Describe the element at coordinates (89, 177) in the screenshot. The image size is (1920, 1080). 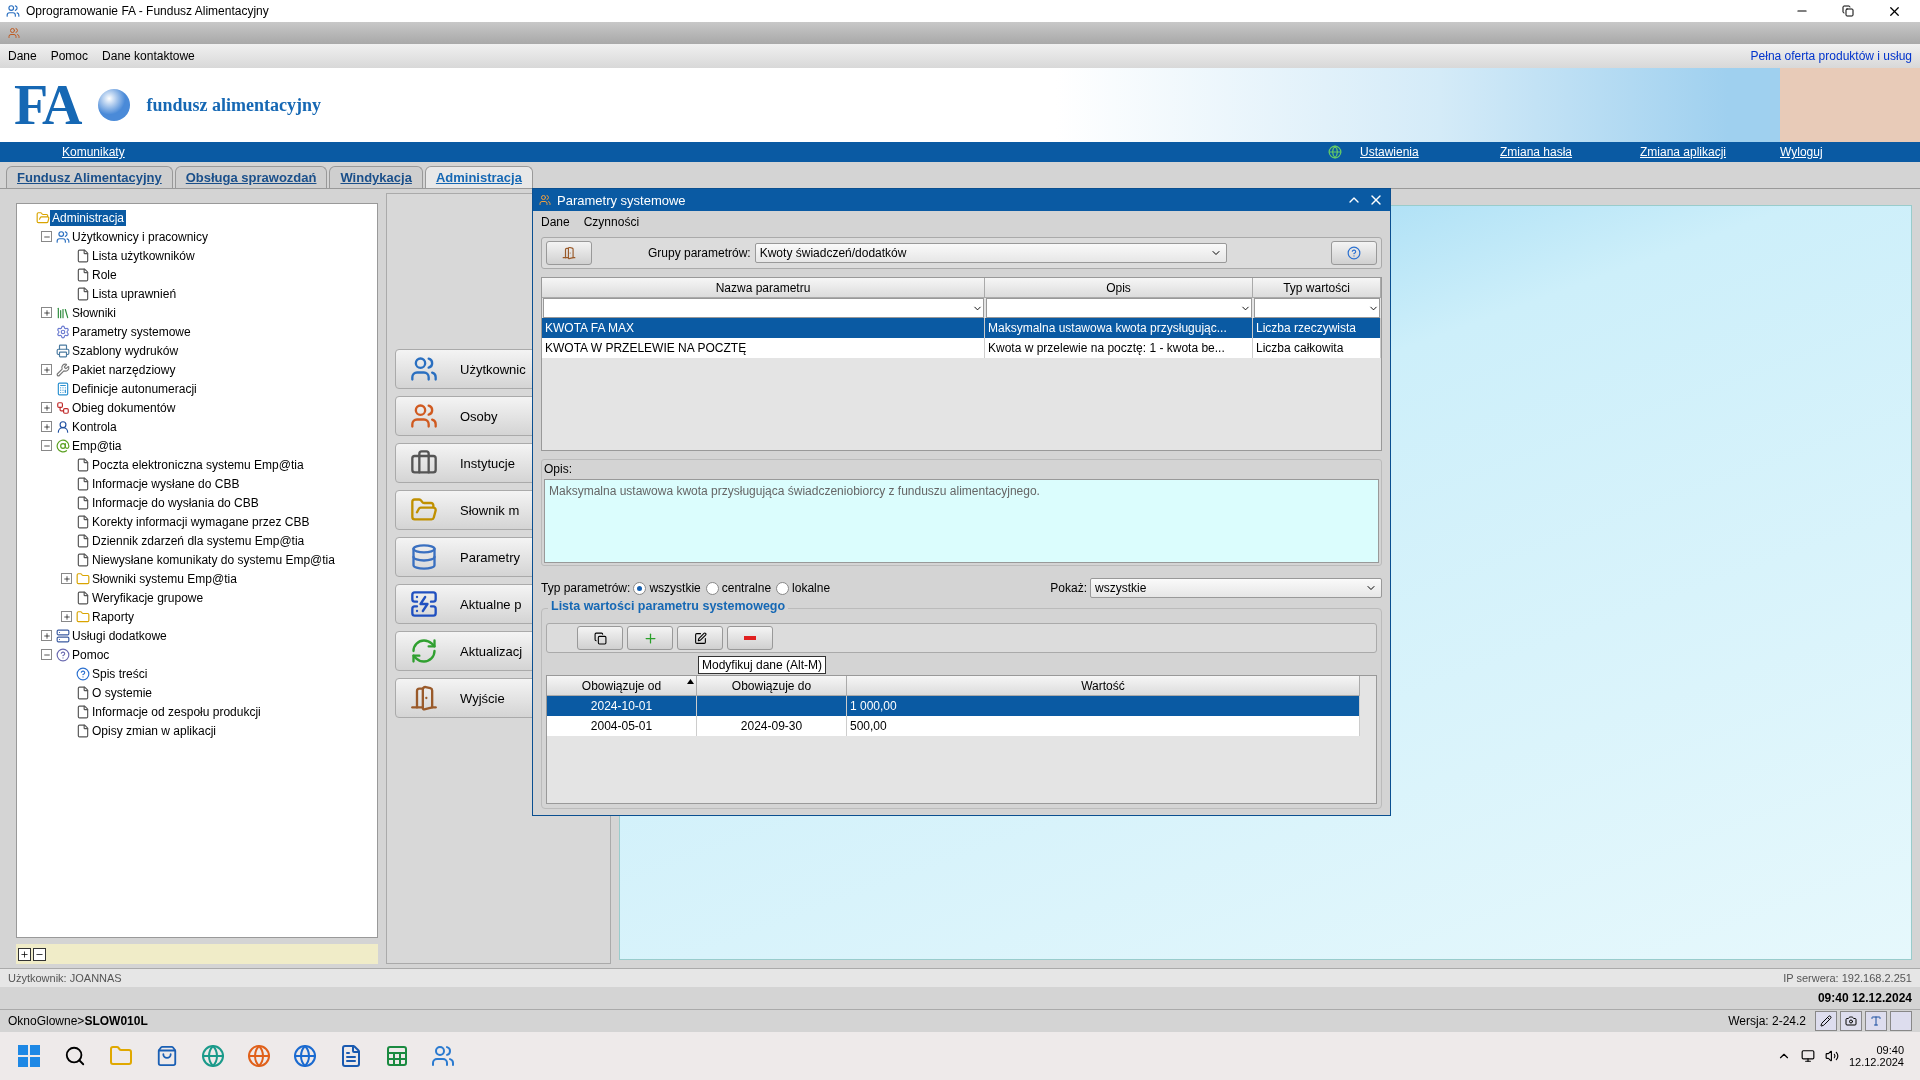
I see `tab: Fundusz Alimentacyjny` at that location.